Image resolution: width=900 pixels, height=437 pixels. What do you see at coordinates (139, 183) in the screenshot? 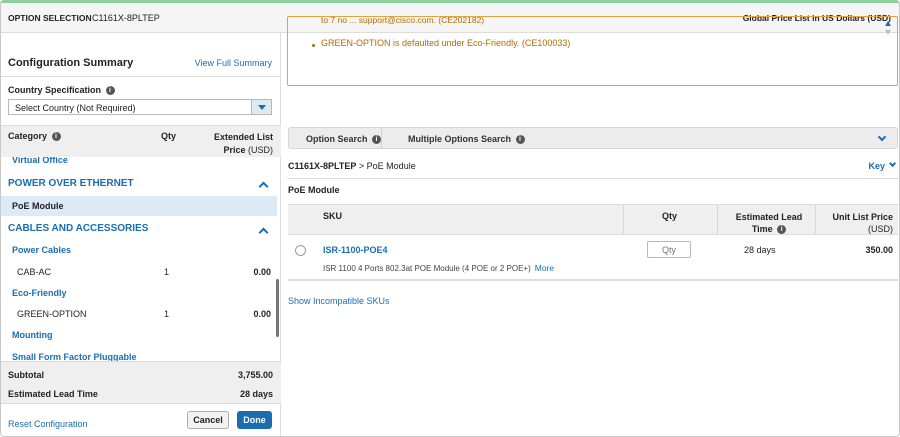
I see `section-poe: POWER OVER ETHERNET` at bounding box center [139, 183].